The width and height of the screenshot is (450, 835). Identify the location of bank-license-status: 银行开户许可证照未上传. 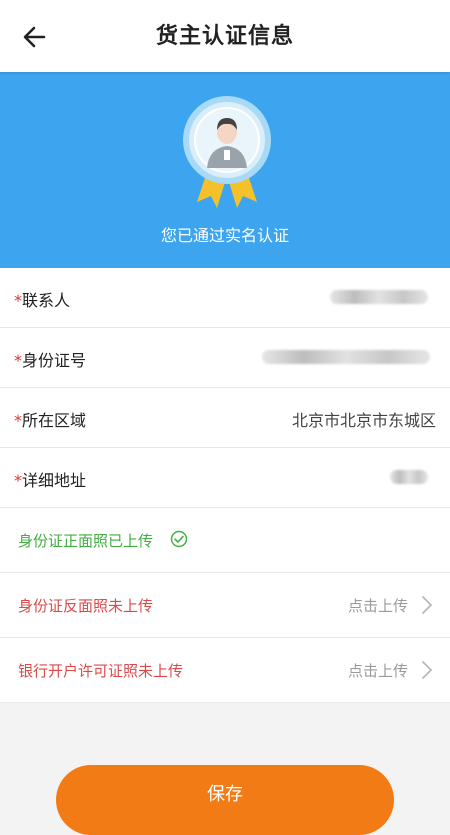
(101, 671).